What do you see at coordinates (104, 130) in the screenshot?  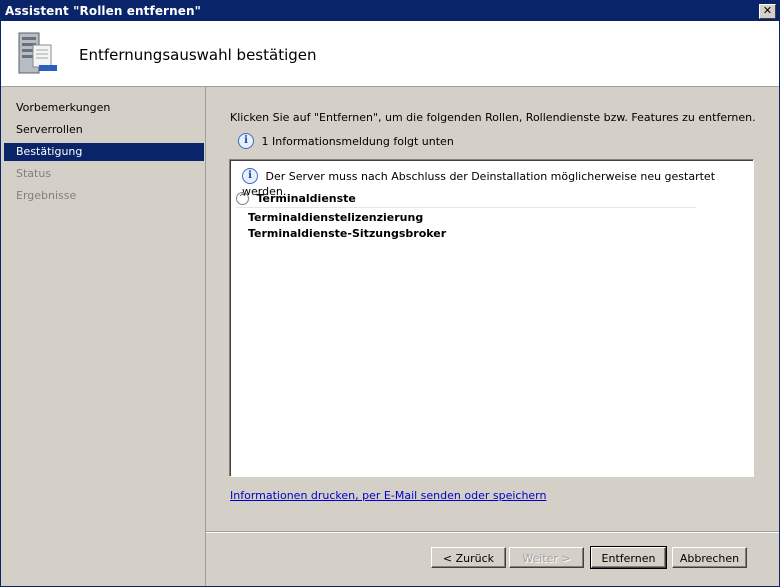 I see `nav-item-serverrollen: Serverrollen` at bounding box center [104, 130].